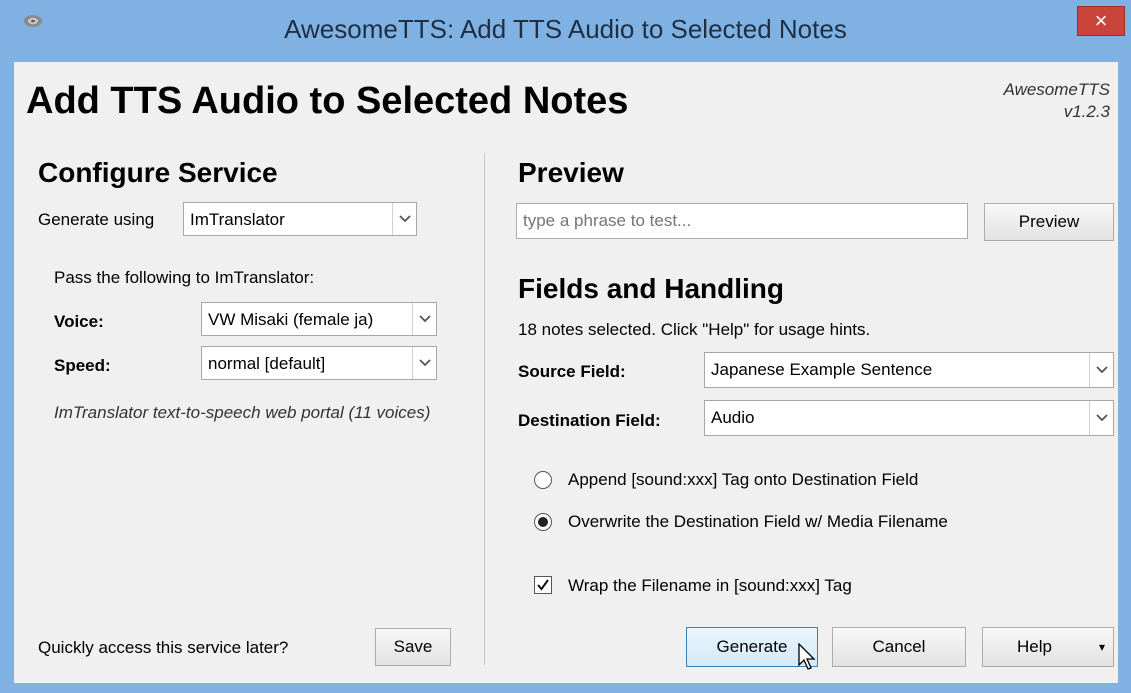  What do you see at coordinates (96, 219) in the screenshot?
I see `generate-using-label: Generate using` at bounding box center [96, 219].